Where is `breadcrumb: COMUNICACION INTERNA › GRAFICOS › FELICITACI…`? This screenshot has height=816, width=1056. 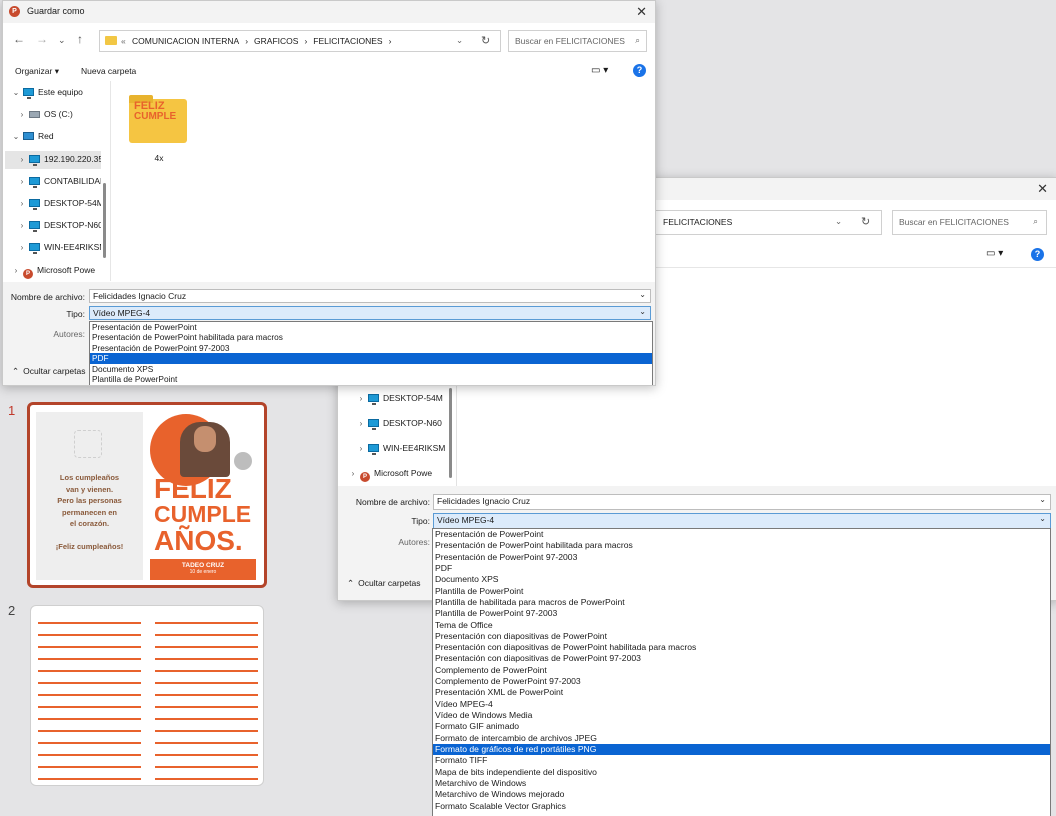
breadcrumb: COMUNICACION INTERNA › GRAFICOS › FELICITACI… is located at coordinates (264, 41).